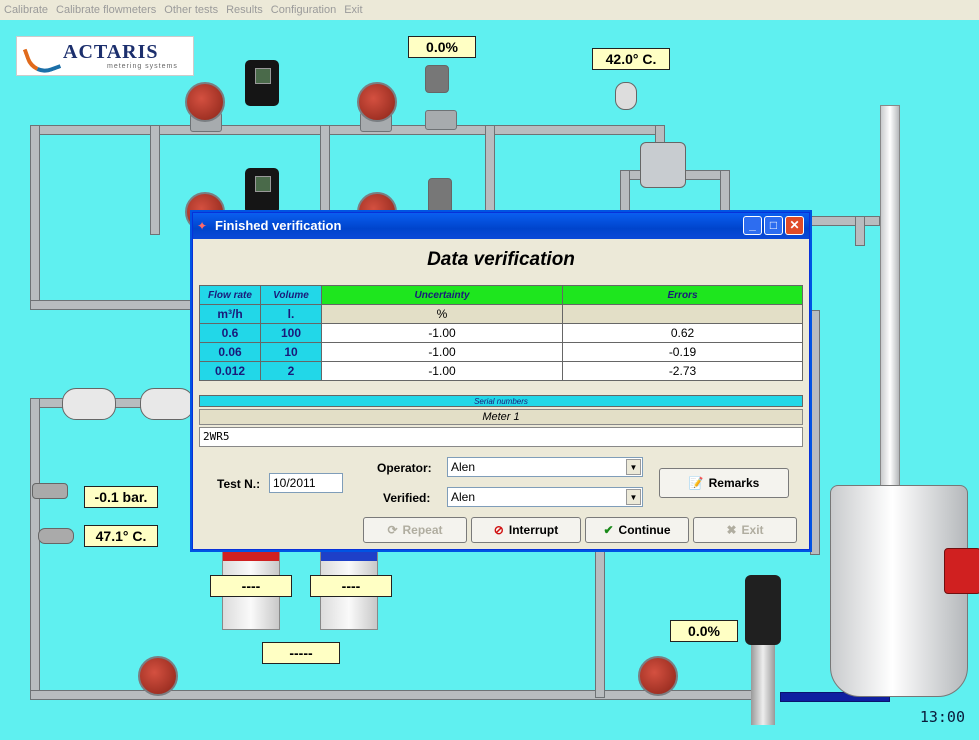 The height and width of the screenshot is (740, 979). Describe the element at coordinates (191, 10) in the screenshot. I see `menu-other-tests: Other tests` at that location.